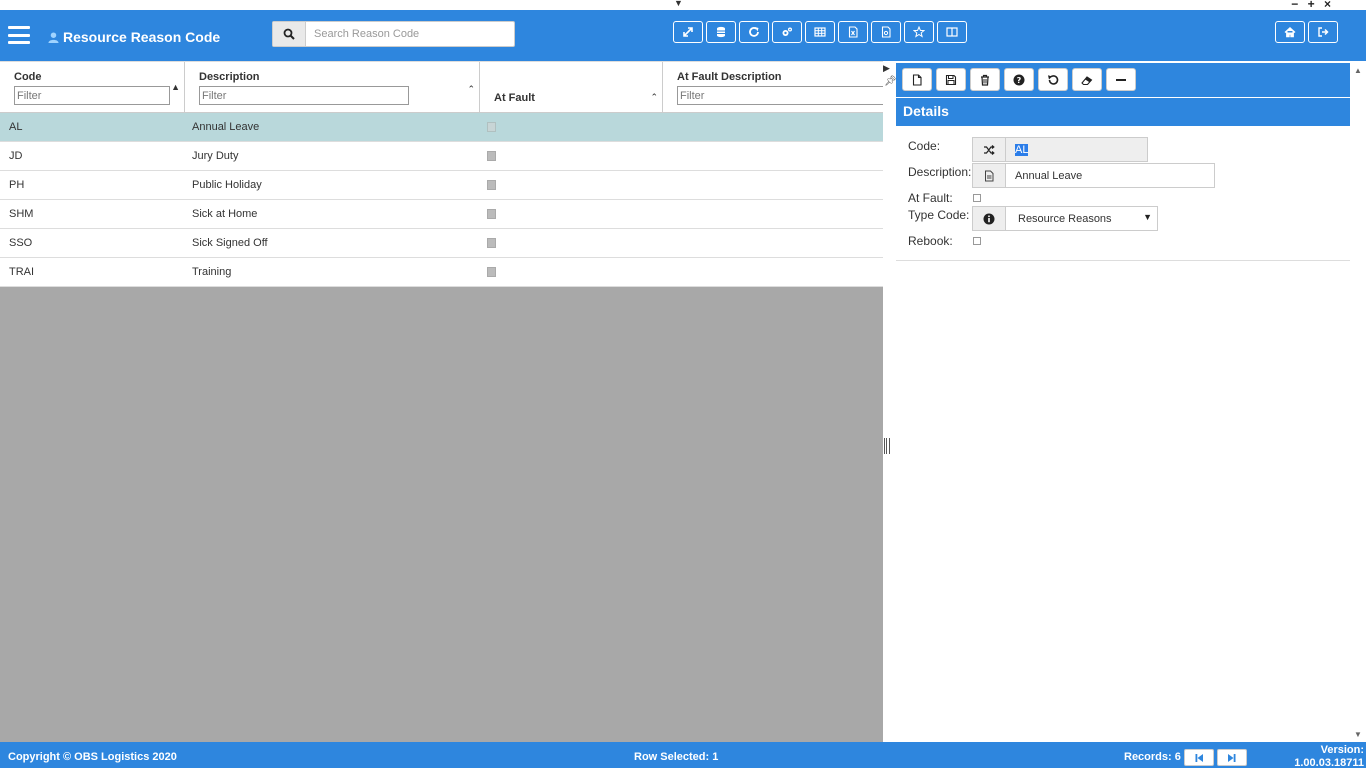 Image resolution: width=1366 pixels, height=770 pixels. Describe the element at coordinates (441, 214) in the screenshot. I see `table-row: SHM Sick at Home` at that location.